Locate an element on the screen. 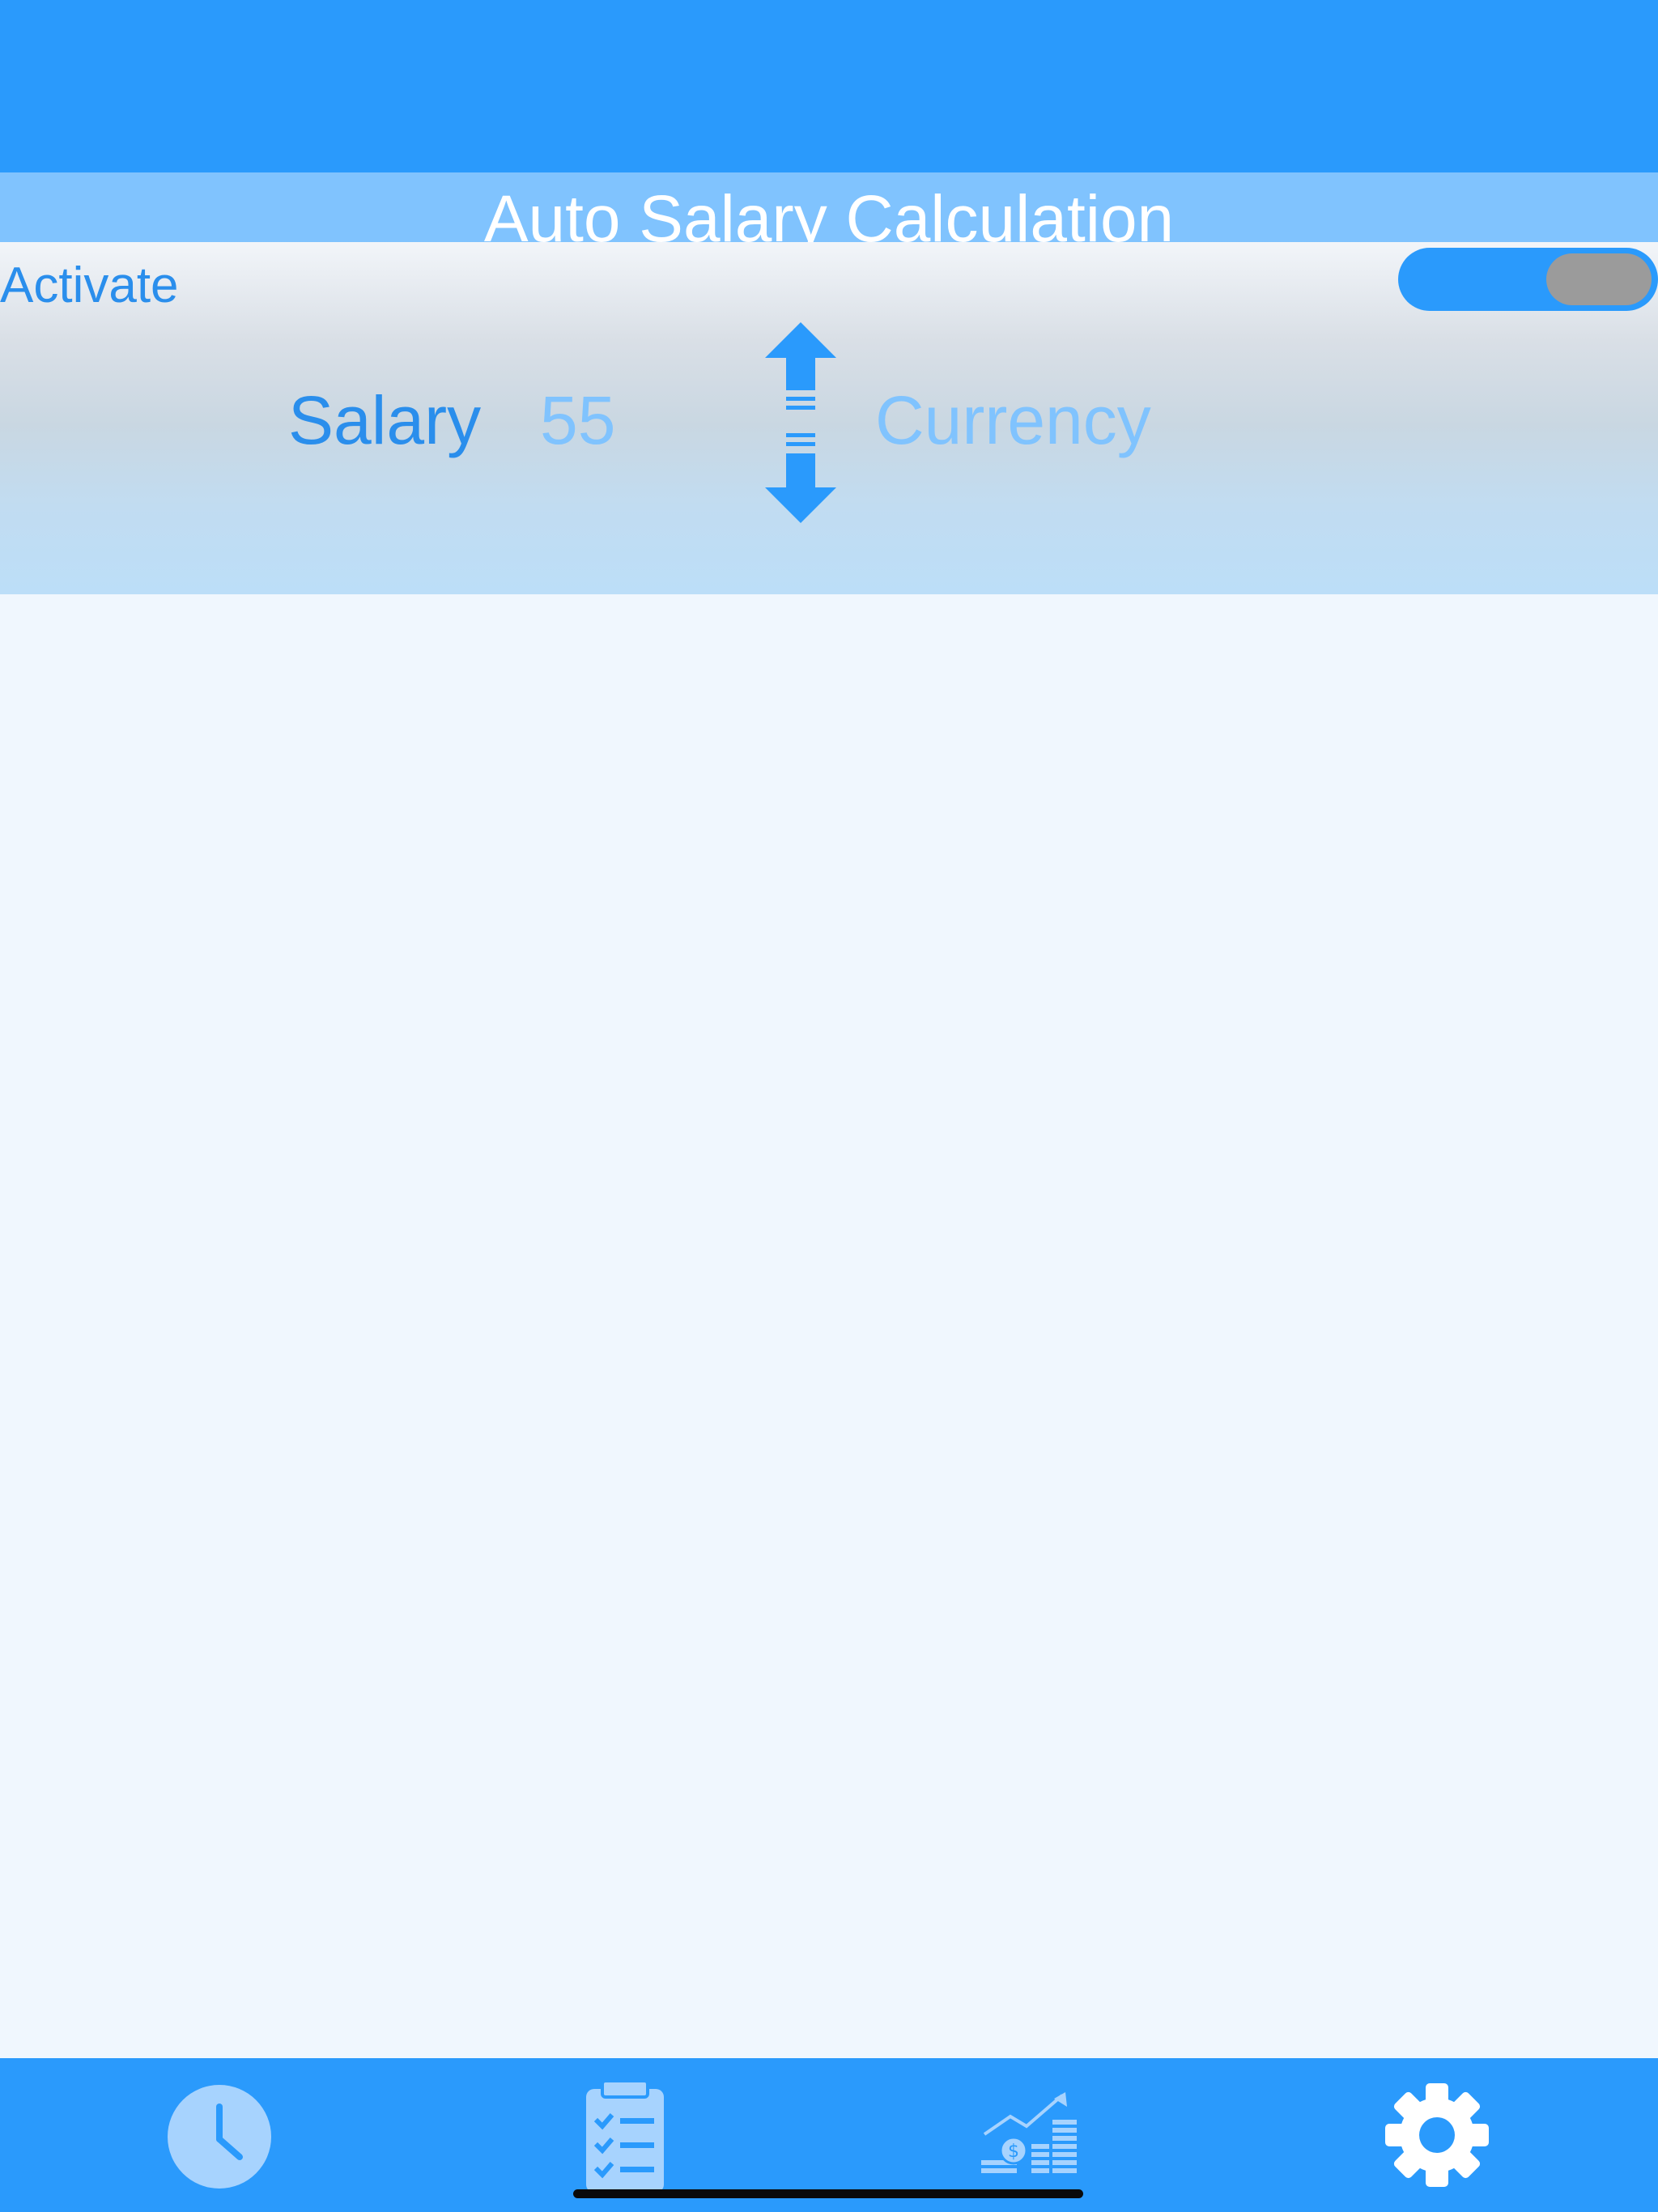 The height and width of the screenshot is (2212, 1658). salary-value-field: 55 is located at coordinates (577, 421).